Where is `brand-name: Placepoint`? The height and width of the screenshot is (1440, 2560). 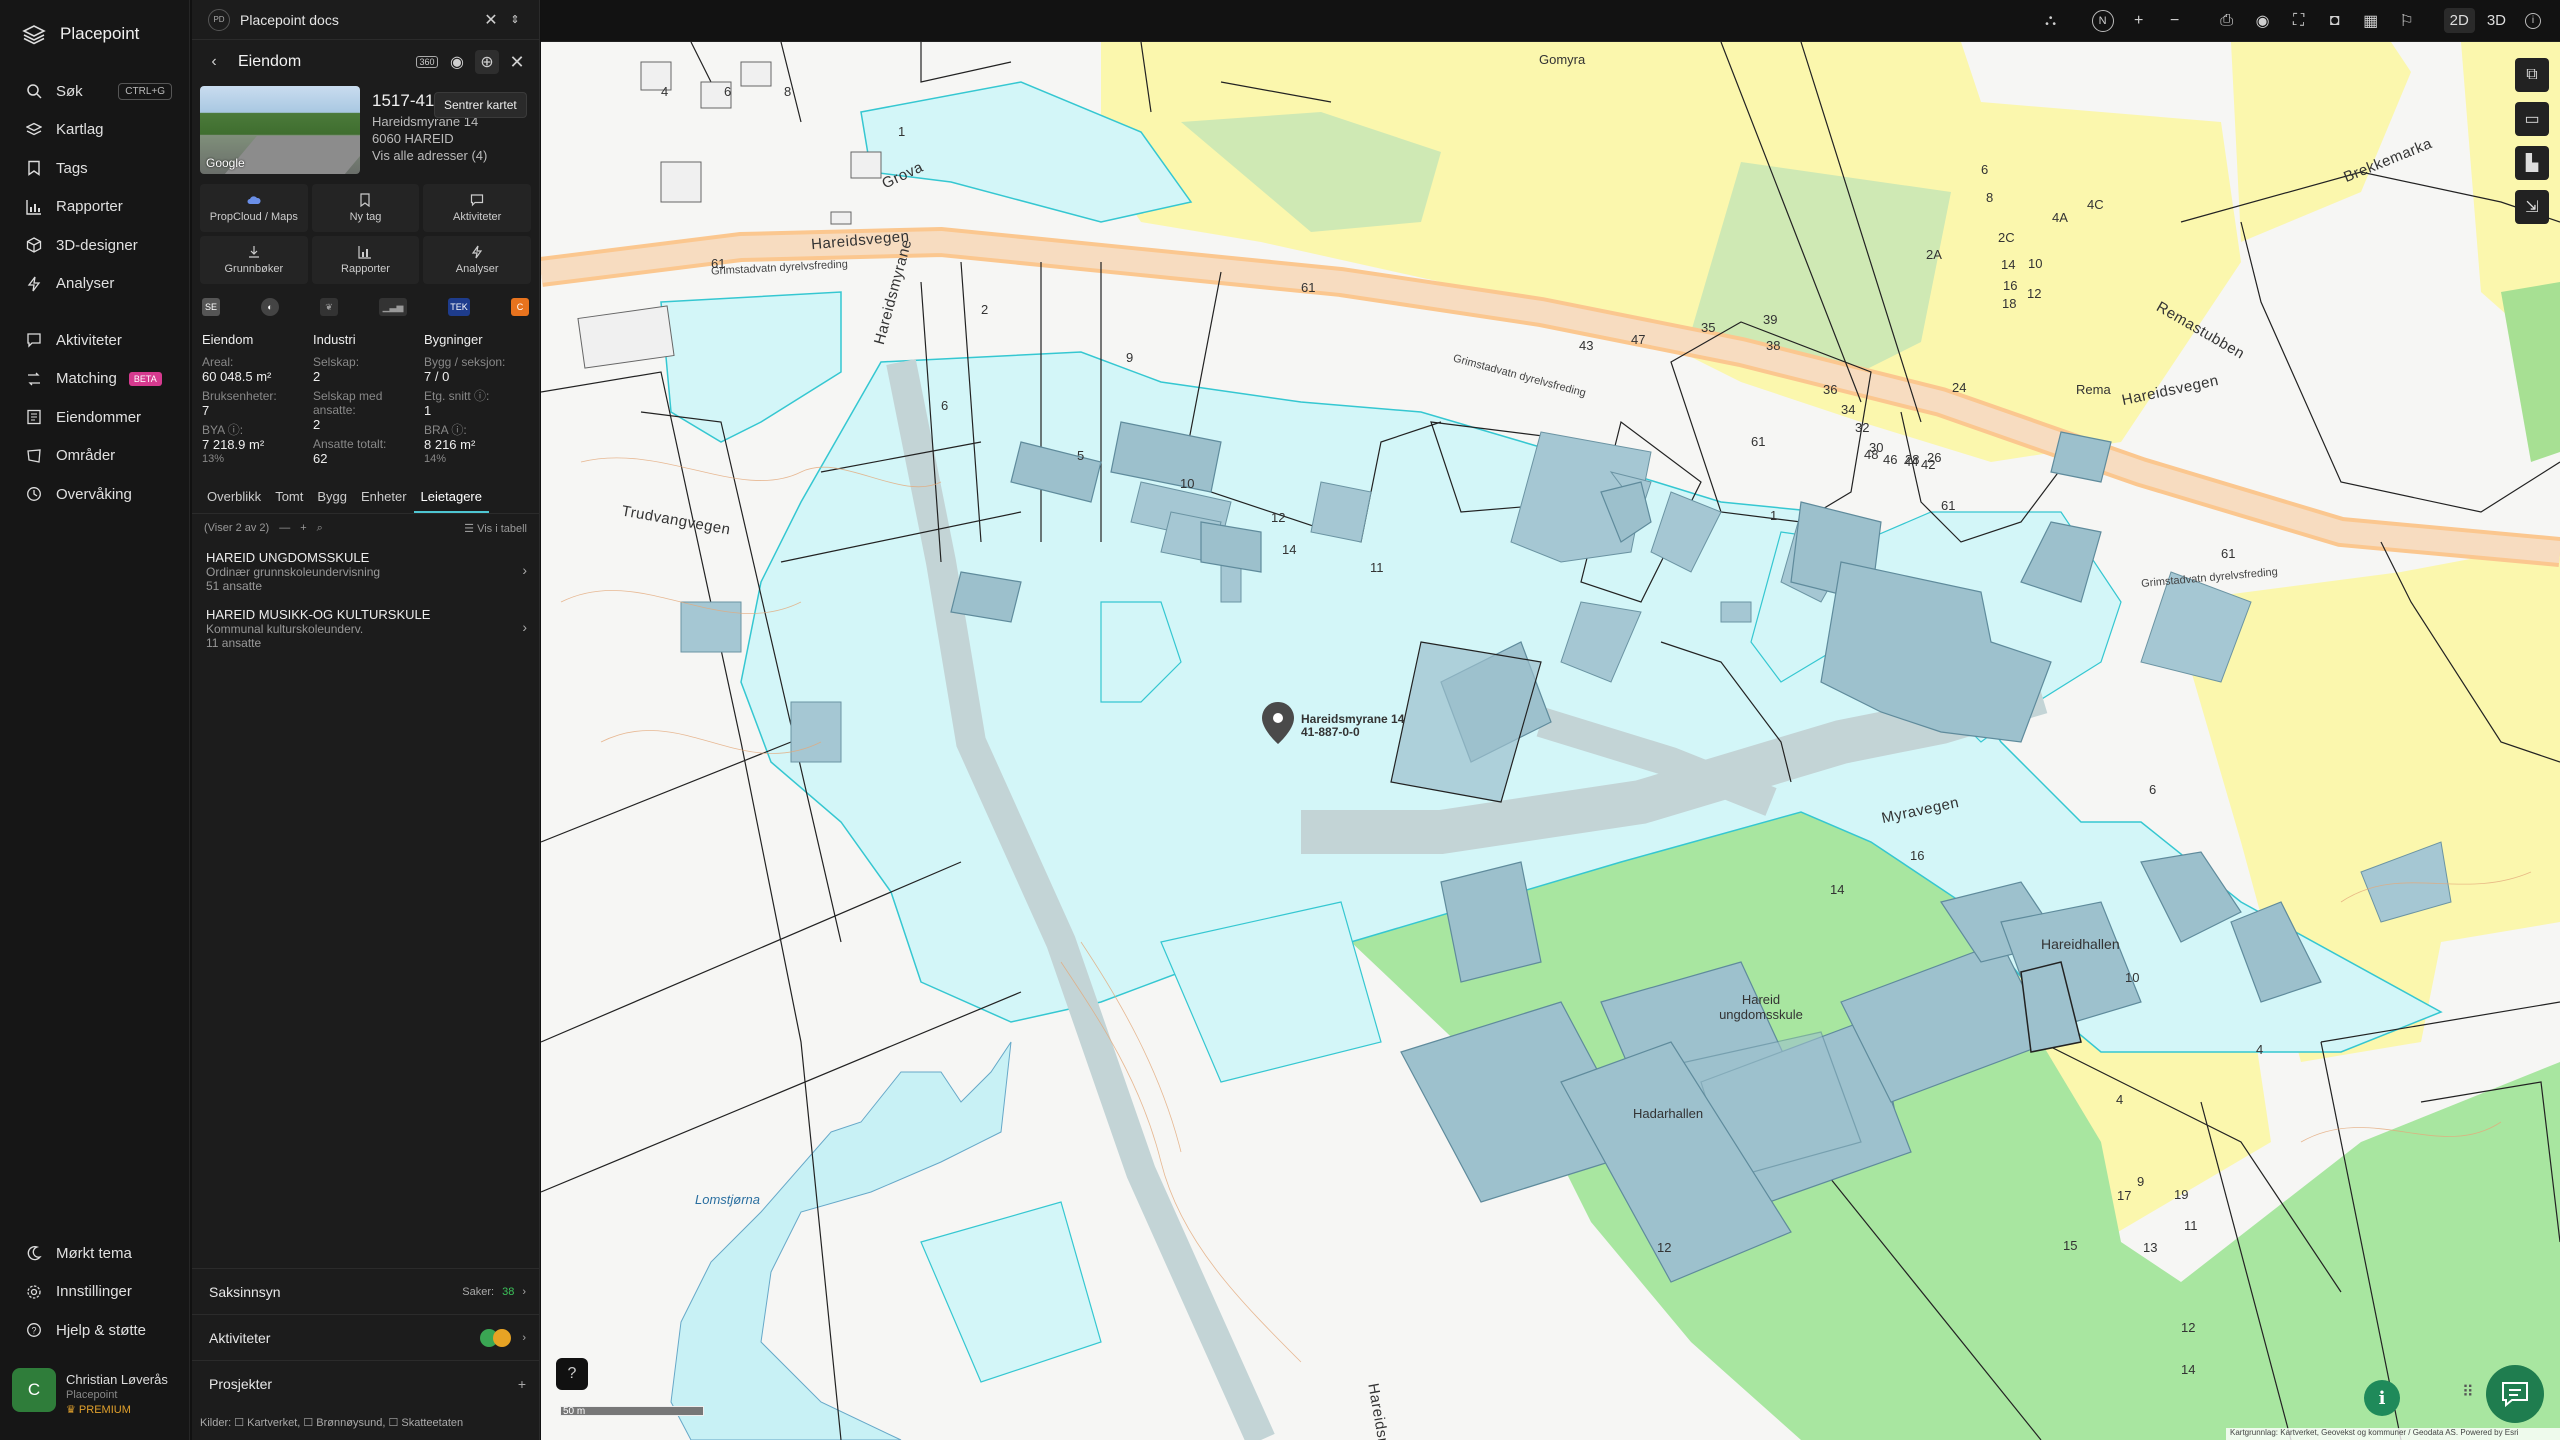
brand-name: Placepoint is located at coordinates (100, 33).